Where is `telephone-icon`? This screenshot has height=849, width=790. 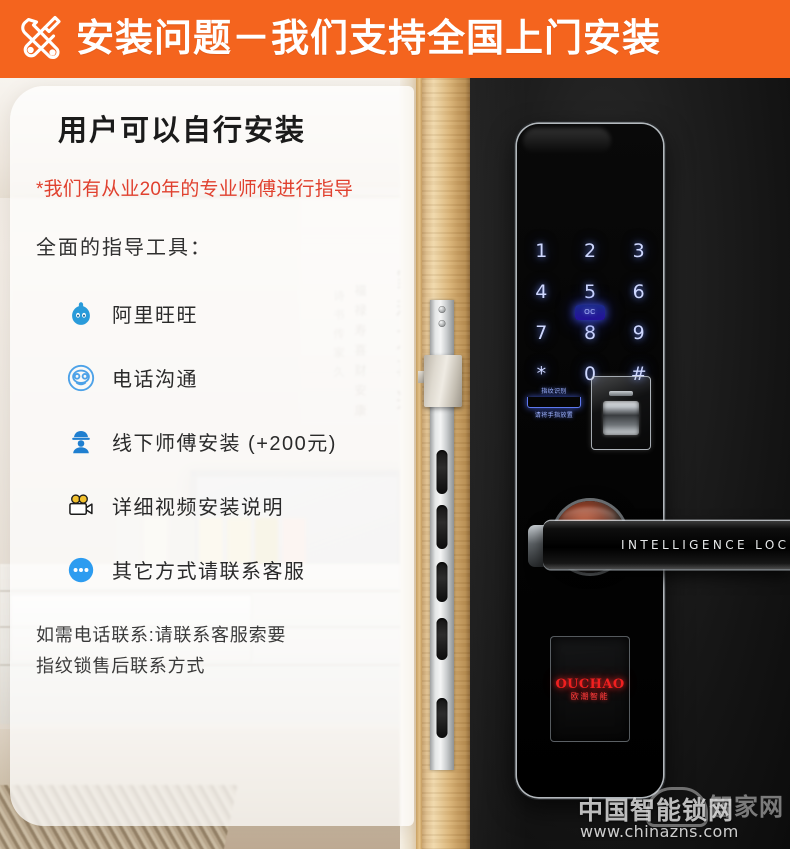 telephone-icon is located at coordinates (81, 378).